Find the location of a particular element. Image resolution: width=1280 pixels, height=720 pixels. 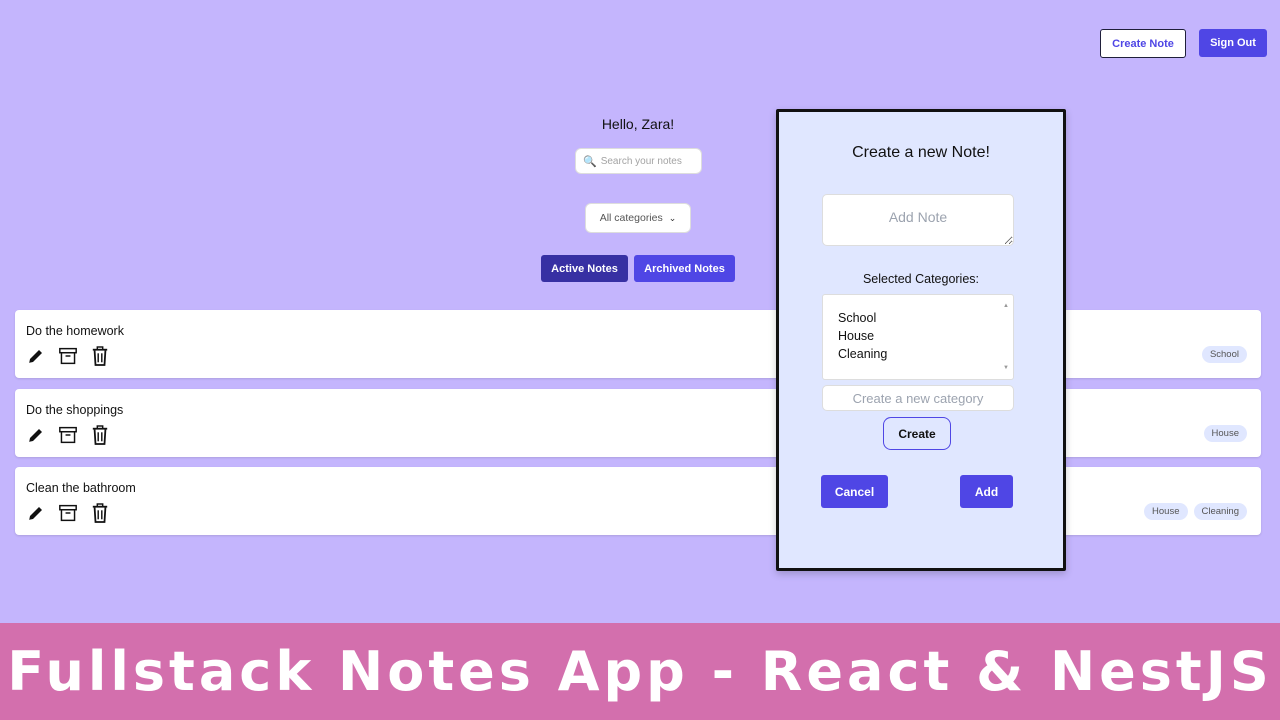

create-note-button: Create Note is located at coordinates (1143, 43).